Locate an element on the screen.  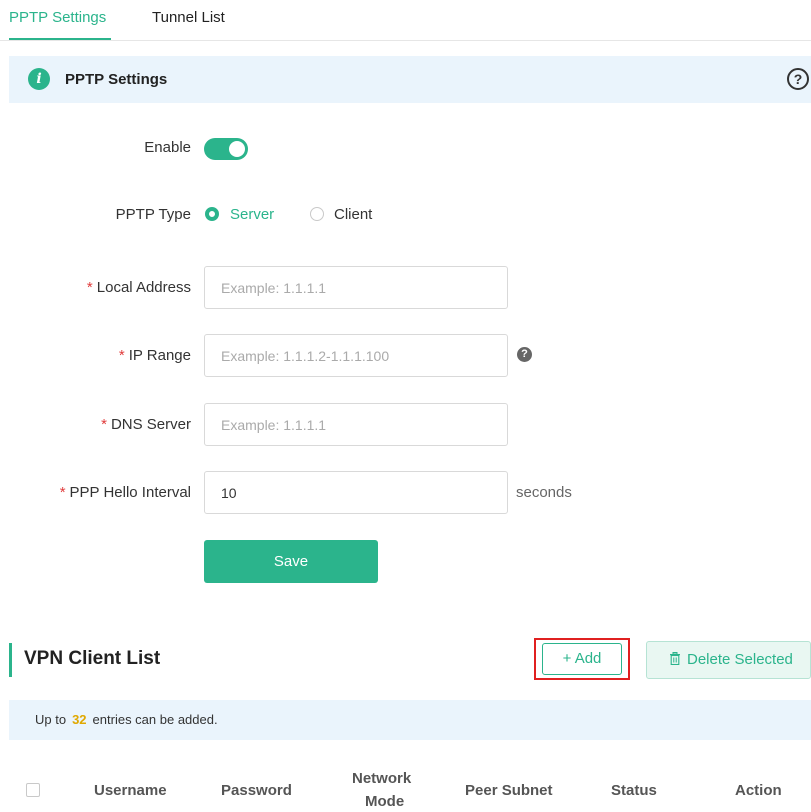
notice-suffix: entries can be added. is located at coordinates (155, 719).